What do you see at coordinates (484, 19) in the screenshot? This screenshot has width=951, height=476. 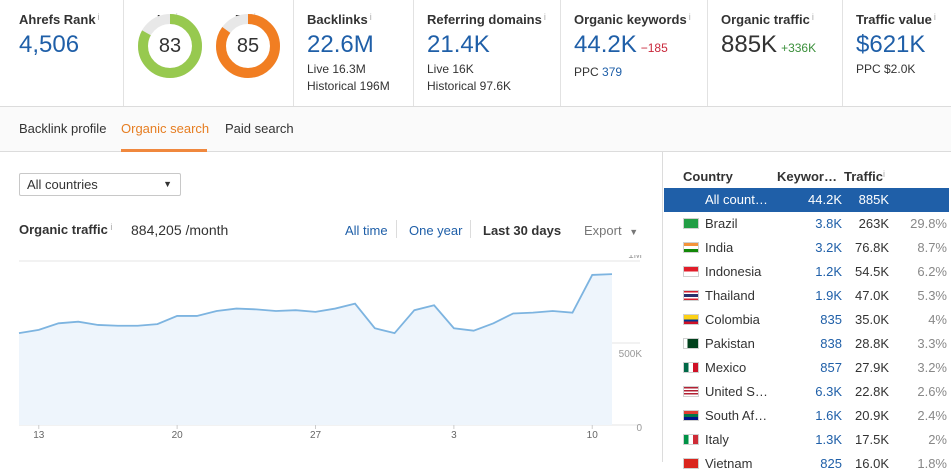 I see `referring-domains-label: Referring domains` at bounding box center [484, 19].